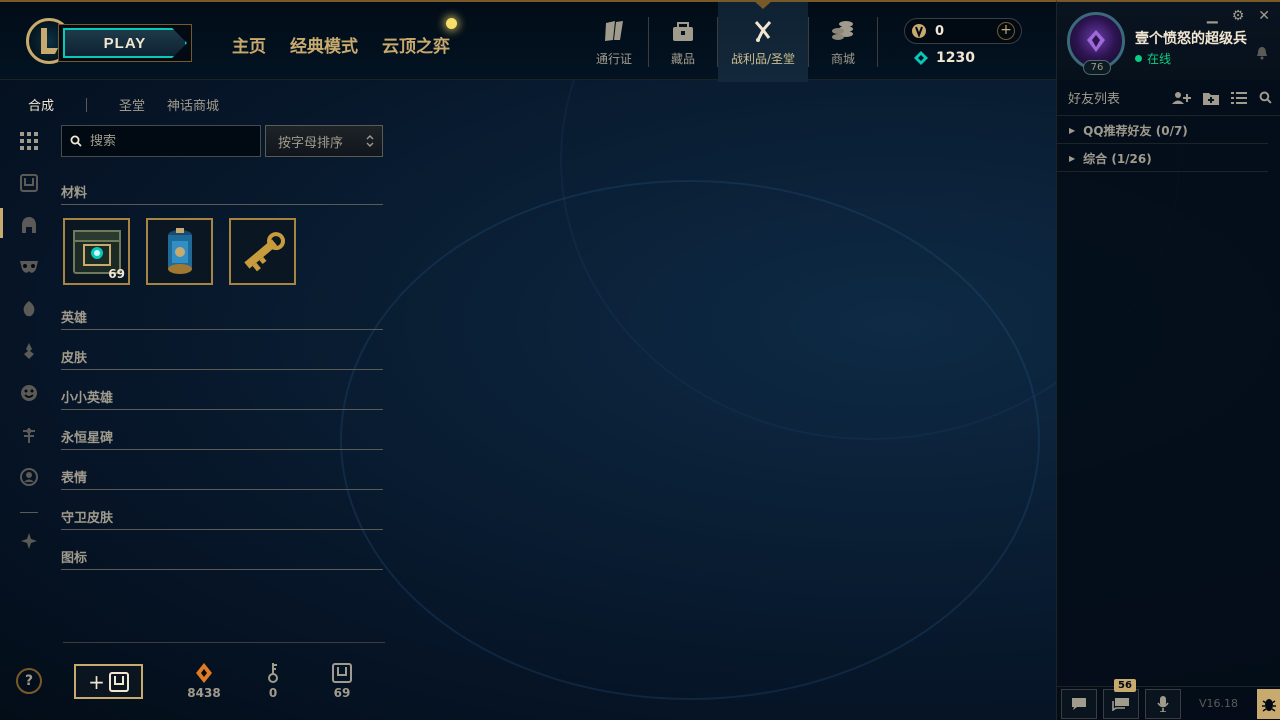  What do you see at coordinates (955, 58) in the screenshot?
I see `blue-essence-value: 1230` at bounding box center [955, 58].